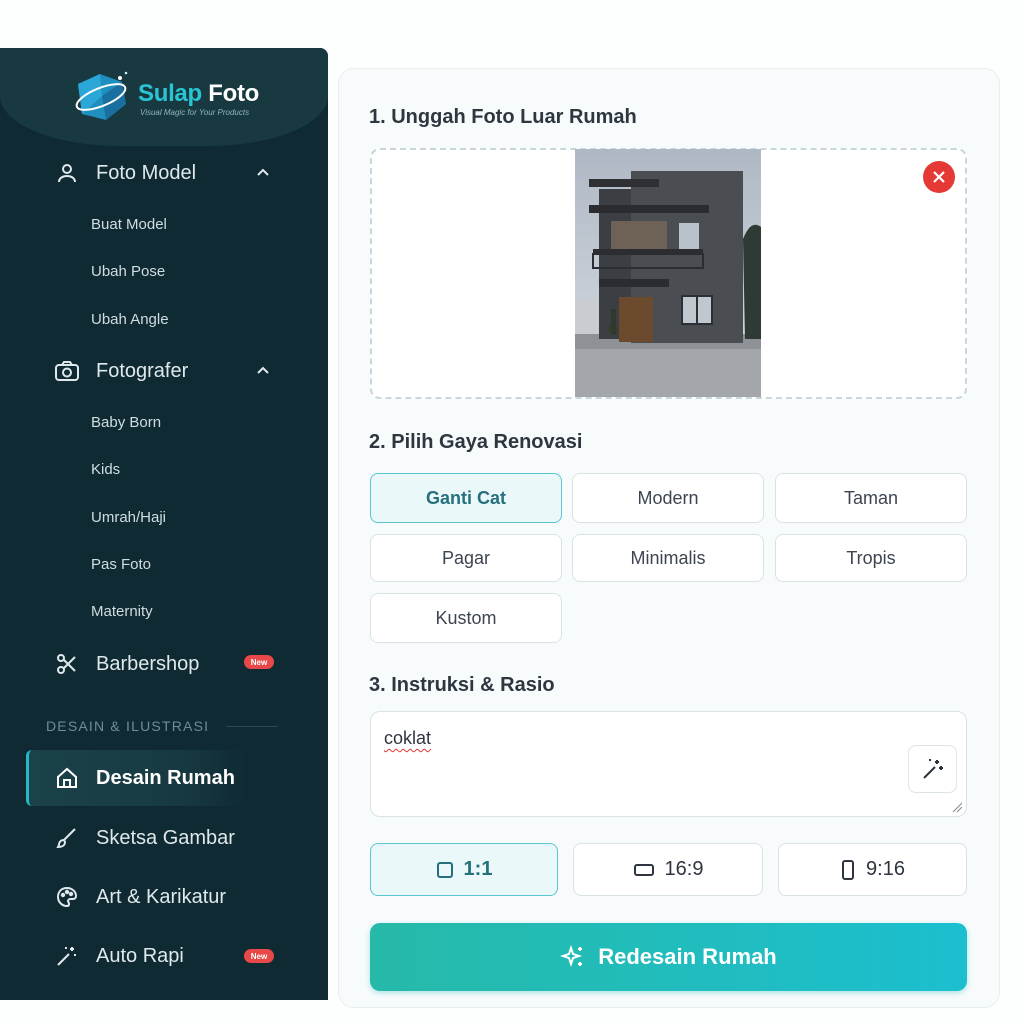 The width and height of the screenshot is (1024, 1024). What do you see at coordinates (643, 869) in the screenshot?
I see `landscape-icon` at bounding box center [643, 869].